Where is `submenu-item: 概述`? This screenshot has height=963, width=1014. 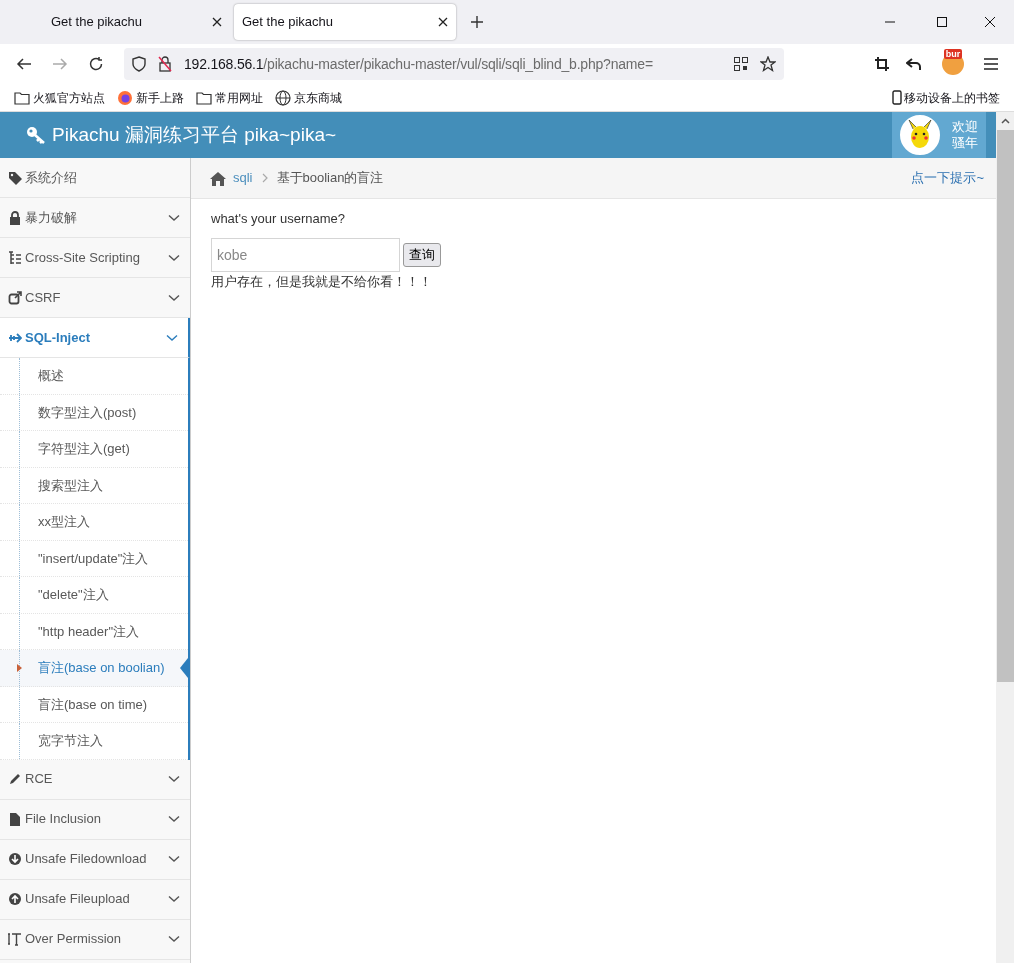 submenu-item: 概述 is located at coordinates (94, 376).